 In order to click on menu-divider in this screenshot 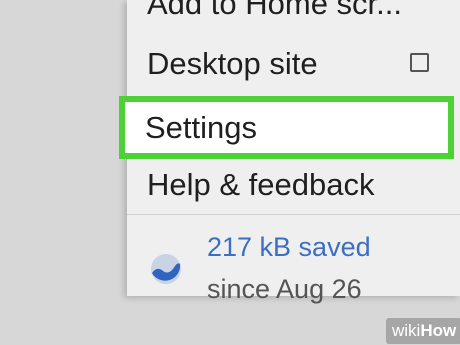, I will do `click(293, 214)`.